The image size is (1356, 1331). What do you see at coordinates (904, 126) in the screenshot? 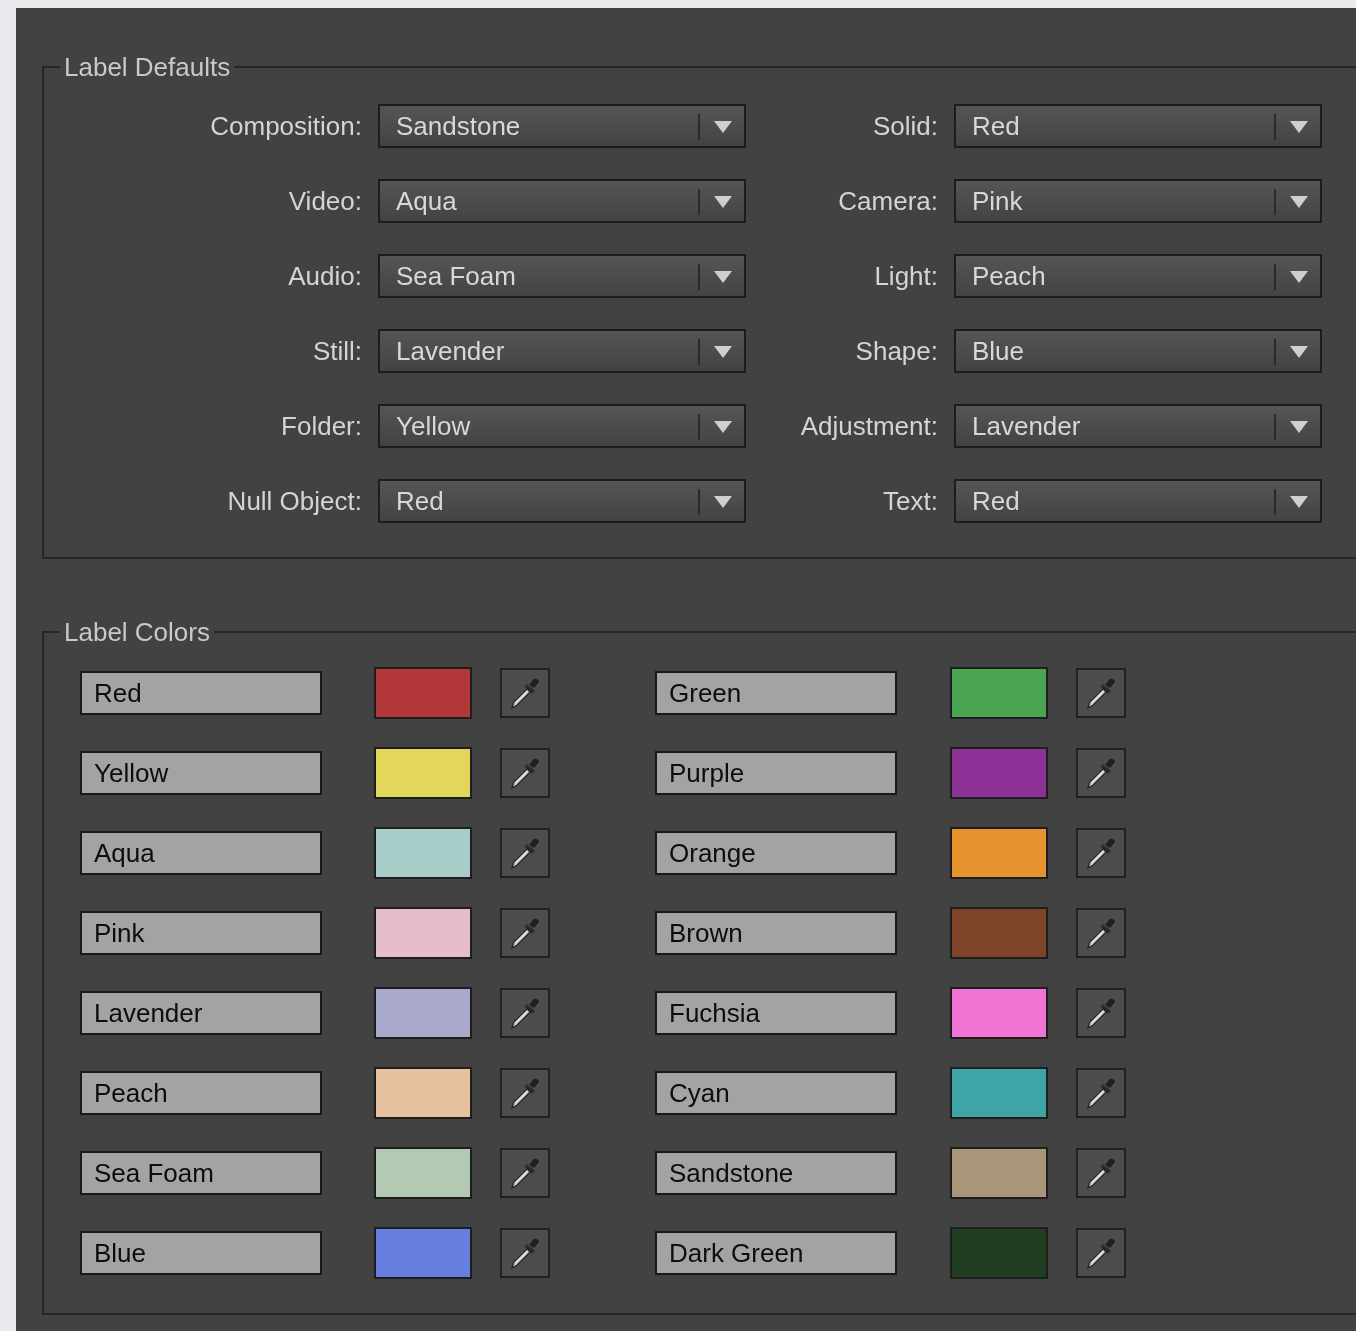
I see `field-label: Solid:` at bounding box center [904, 126].